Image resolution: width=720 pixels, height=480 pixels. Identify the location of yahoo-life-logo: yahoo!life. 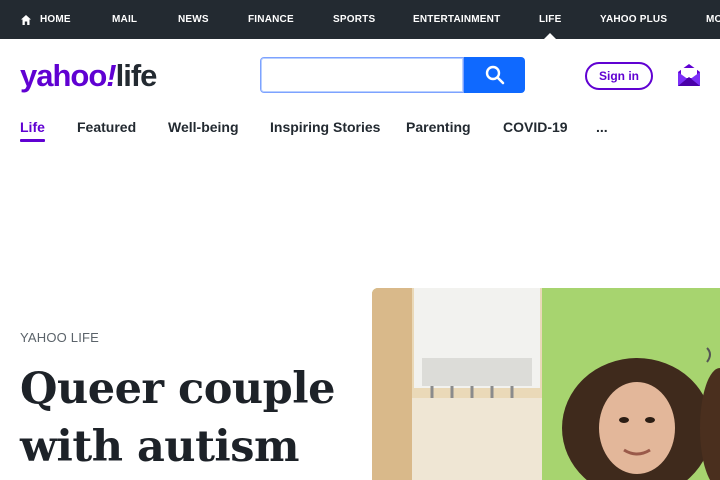
(89, 76).